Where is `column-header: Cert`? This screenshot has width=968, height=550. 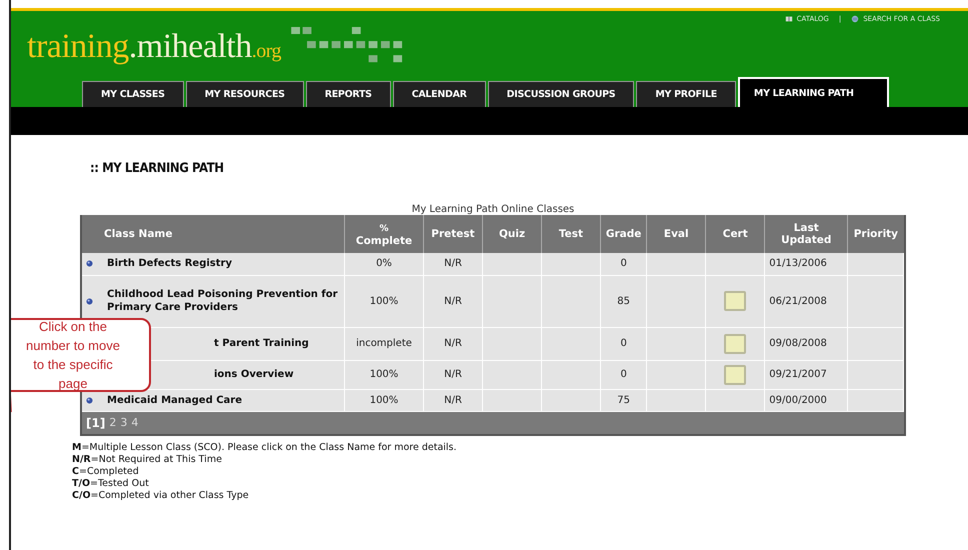 column-header: Cert is located at coordinates (735, 234).